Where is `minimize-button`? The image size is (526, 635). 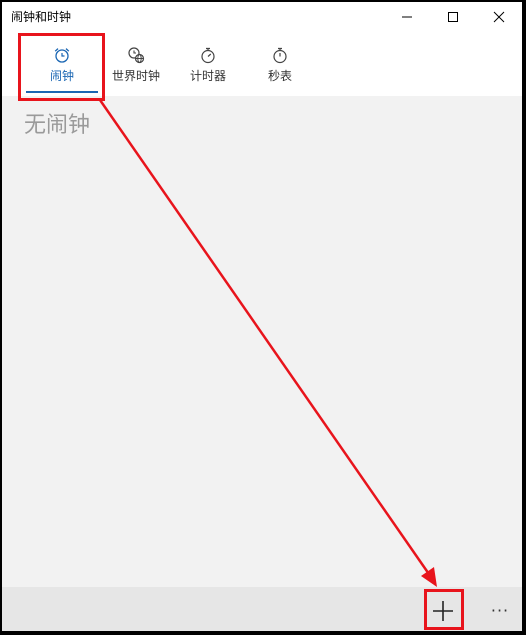 minimize-button is located at coordinates (407, 17).